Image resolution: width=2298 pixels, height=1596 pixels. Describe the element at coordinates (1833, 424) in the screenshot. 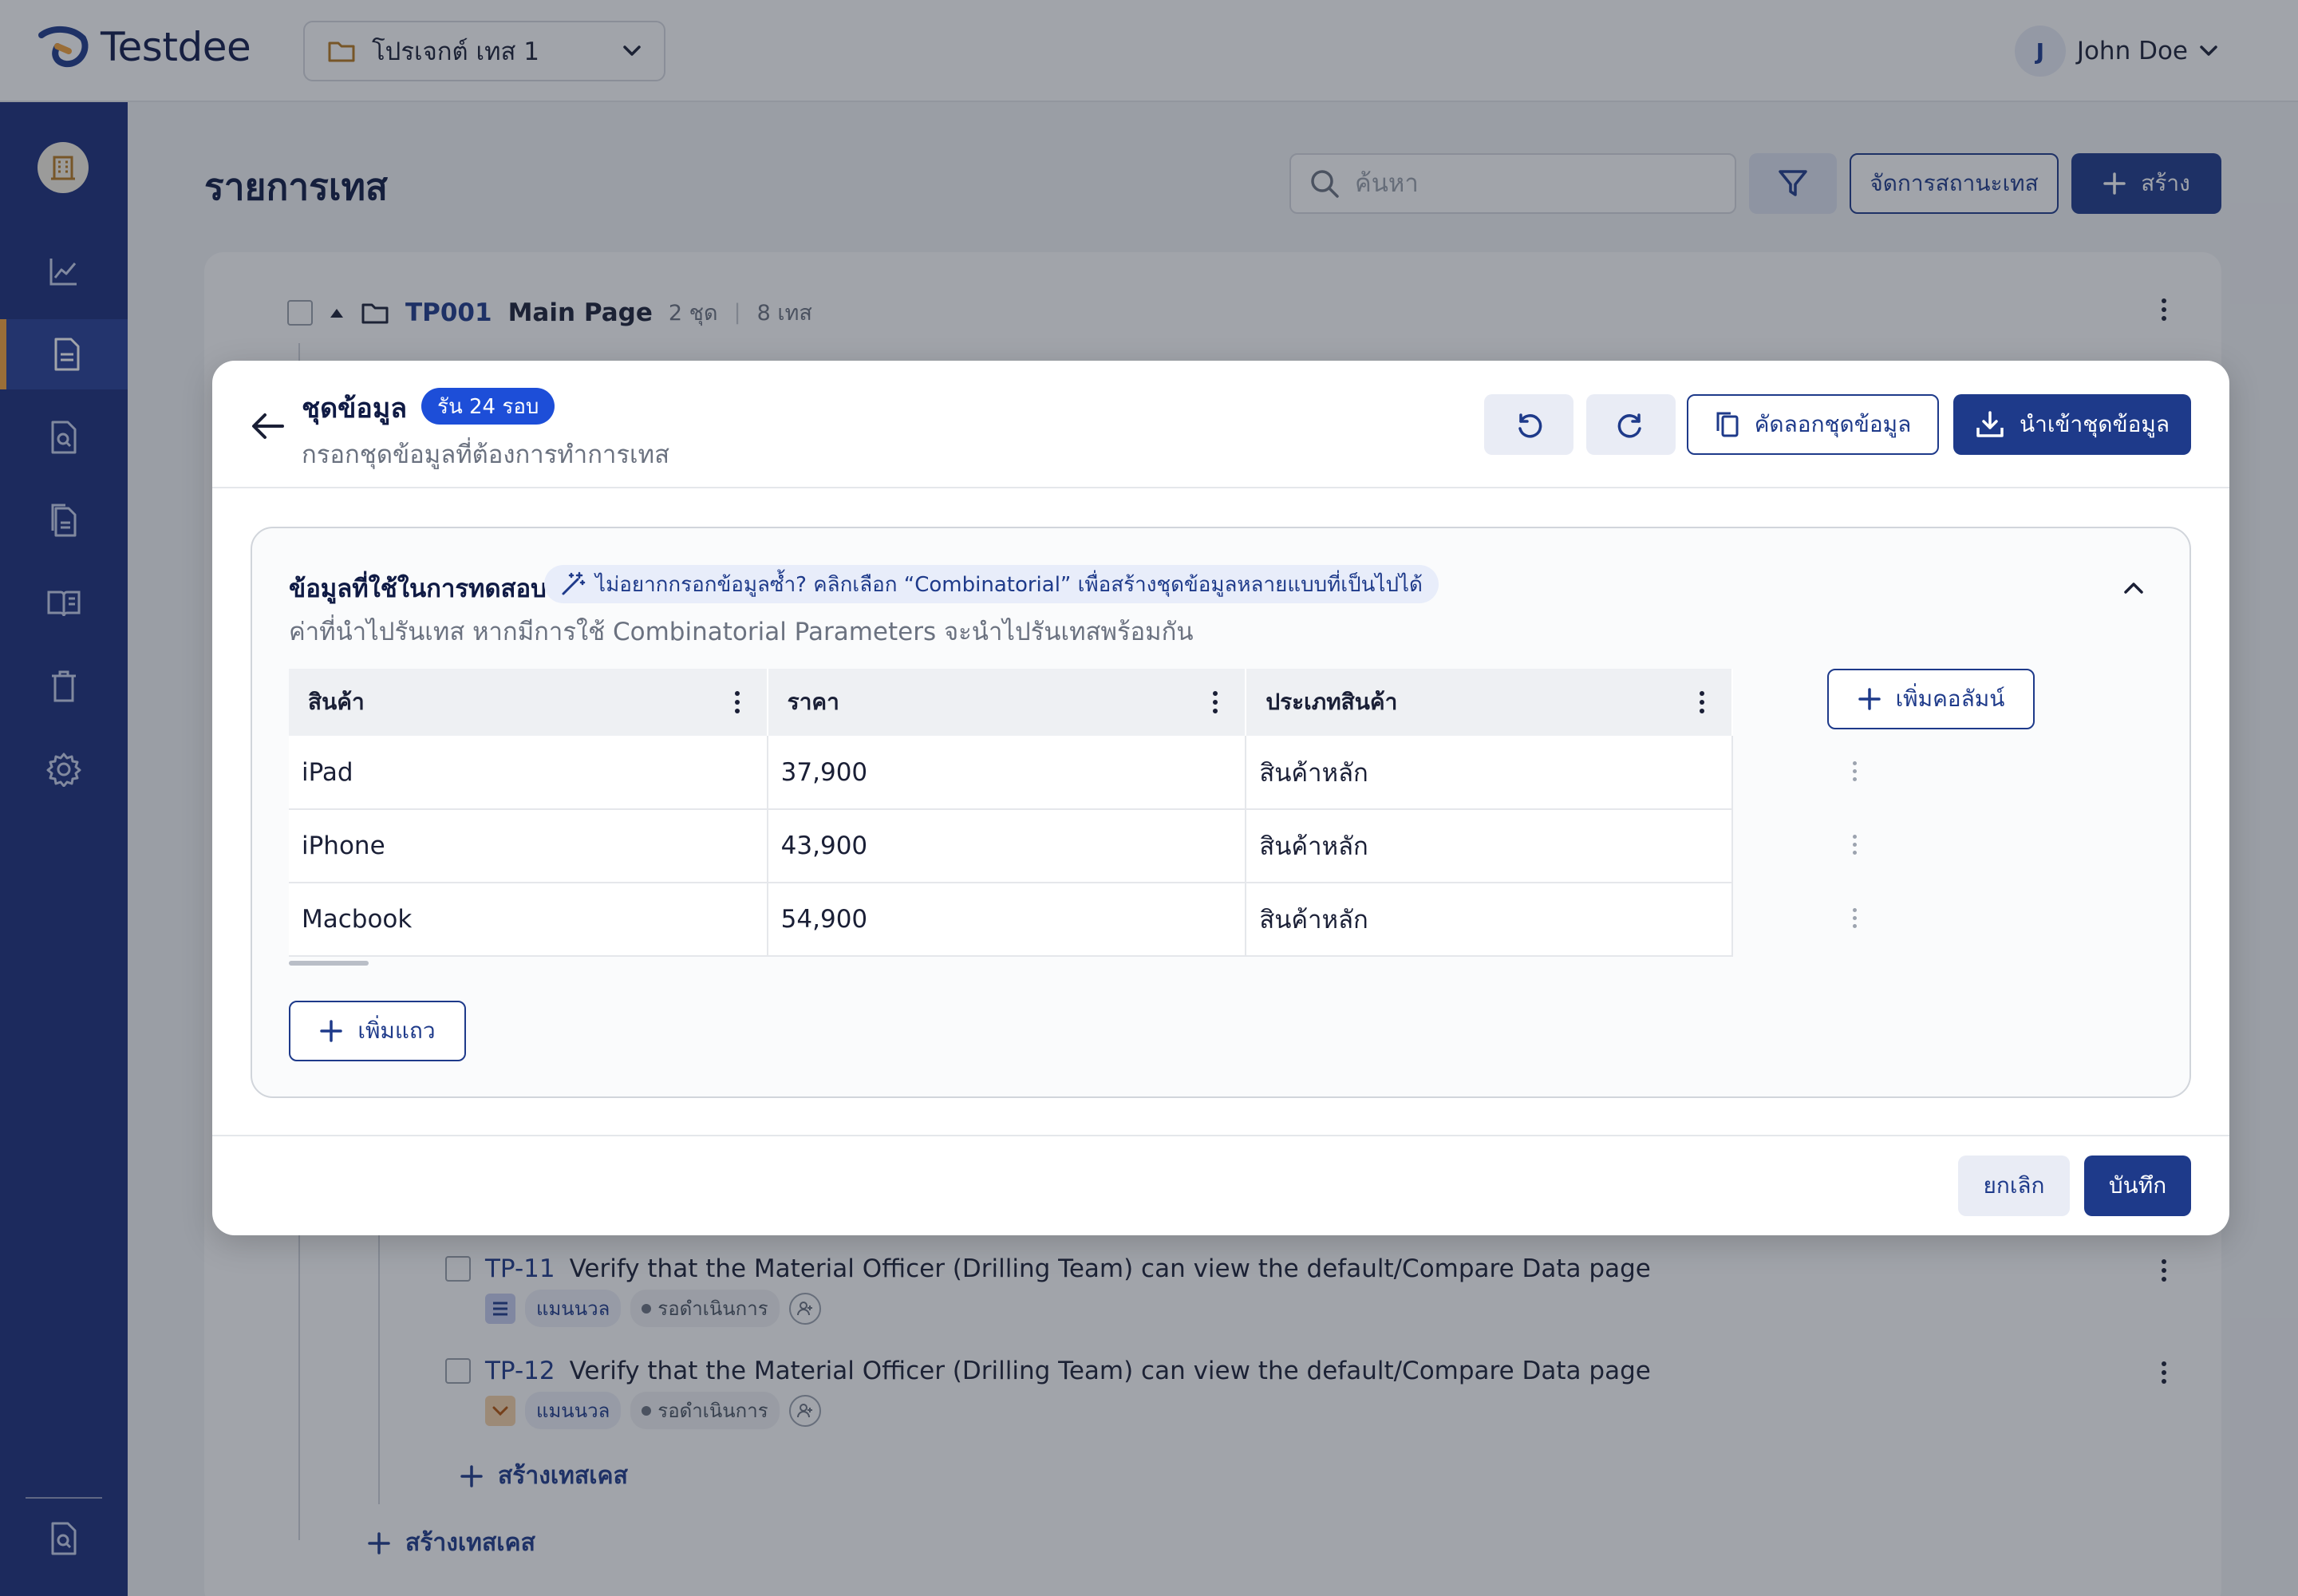

I see `copy-dataset-label: คัดลอกชุดข้อมูล` at that location.